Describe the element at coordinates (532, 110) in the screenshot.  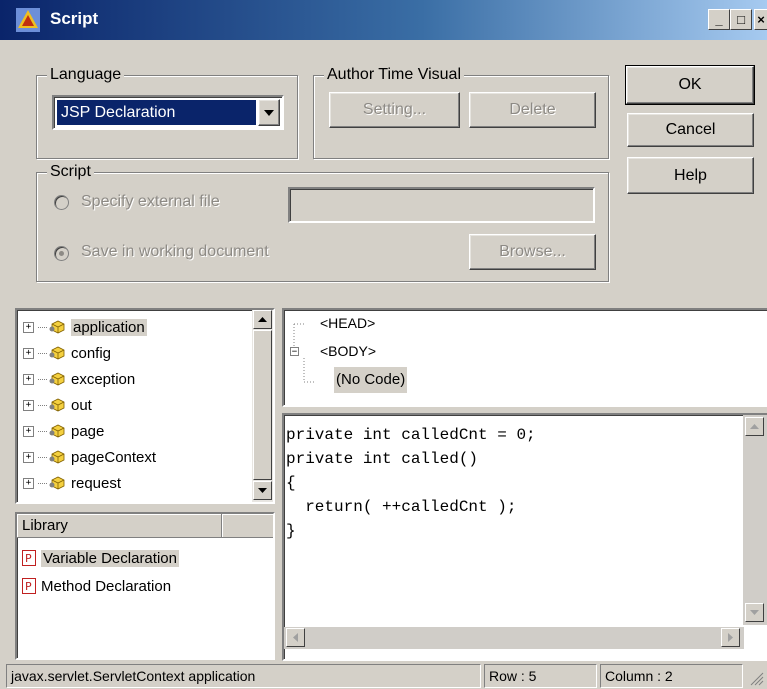
I see `delete-button: Delete` at that location.